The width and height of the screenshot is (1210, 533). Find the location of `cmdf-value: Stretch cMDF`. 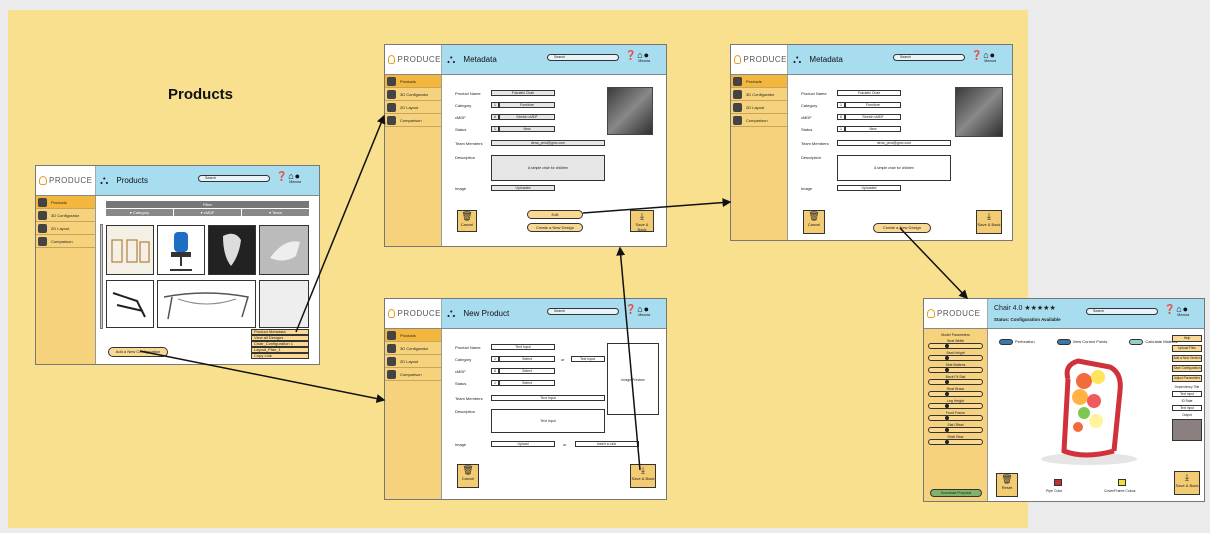

cmdf-value: Stretch cMDF is located at coordinates (873, 117).